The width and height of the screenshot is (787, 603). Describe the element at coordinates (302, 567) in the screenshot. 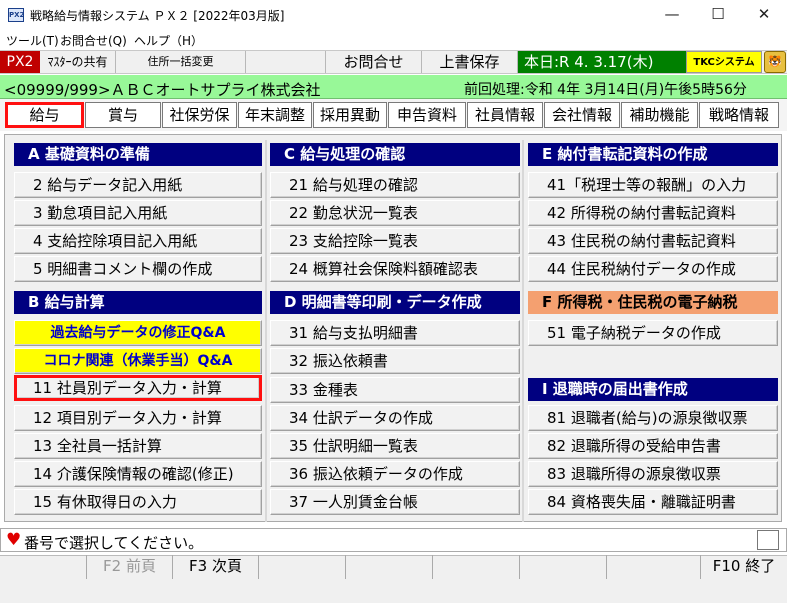

I see `fkey-f4-empty` at that location.